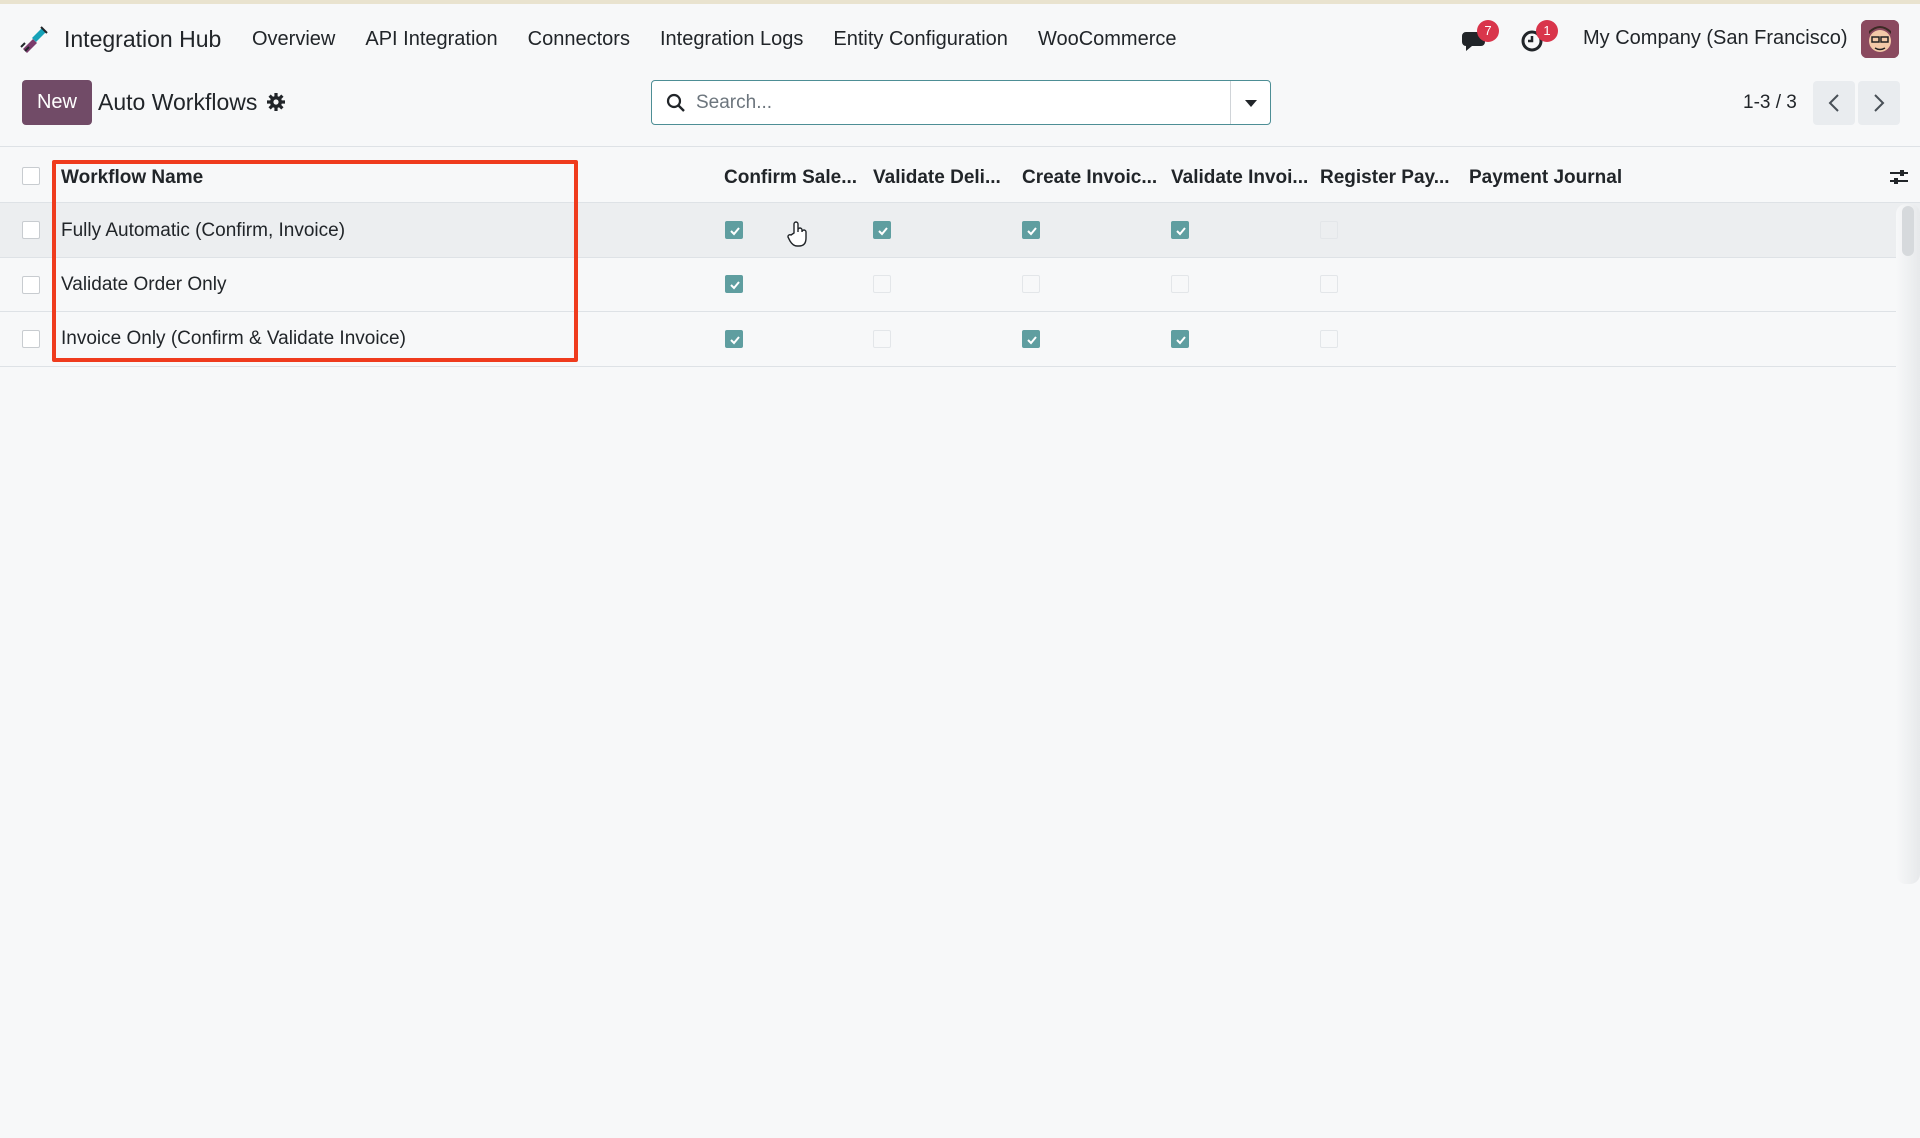  I want to click on column-header-workflow-name: Workflow Name, so click(132, 178).